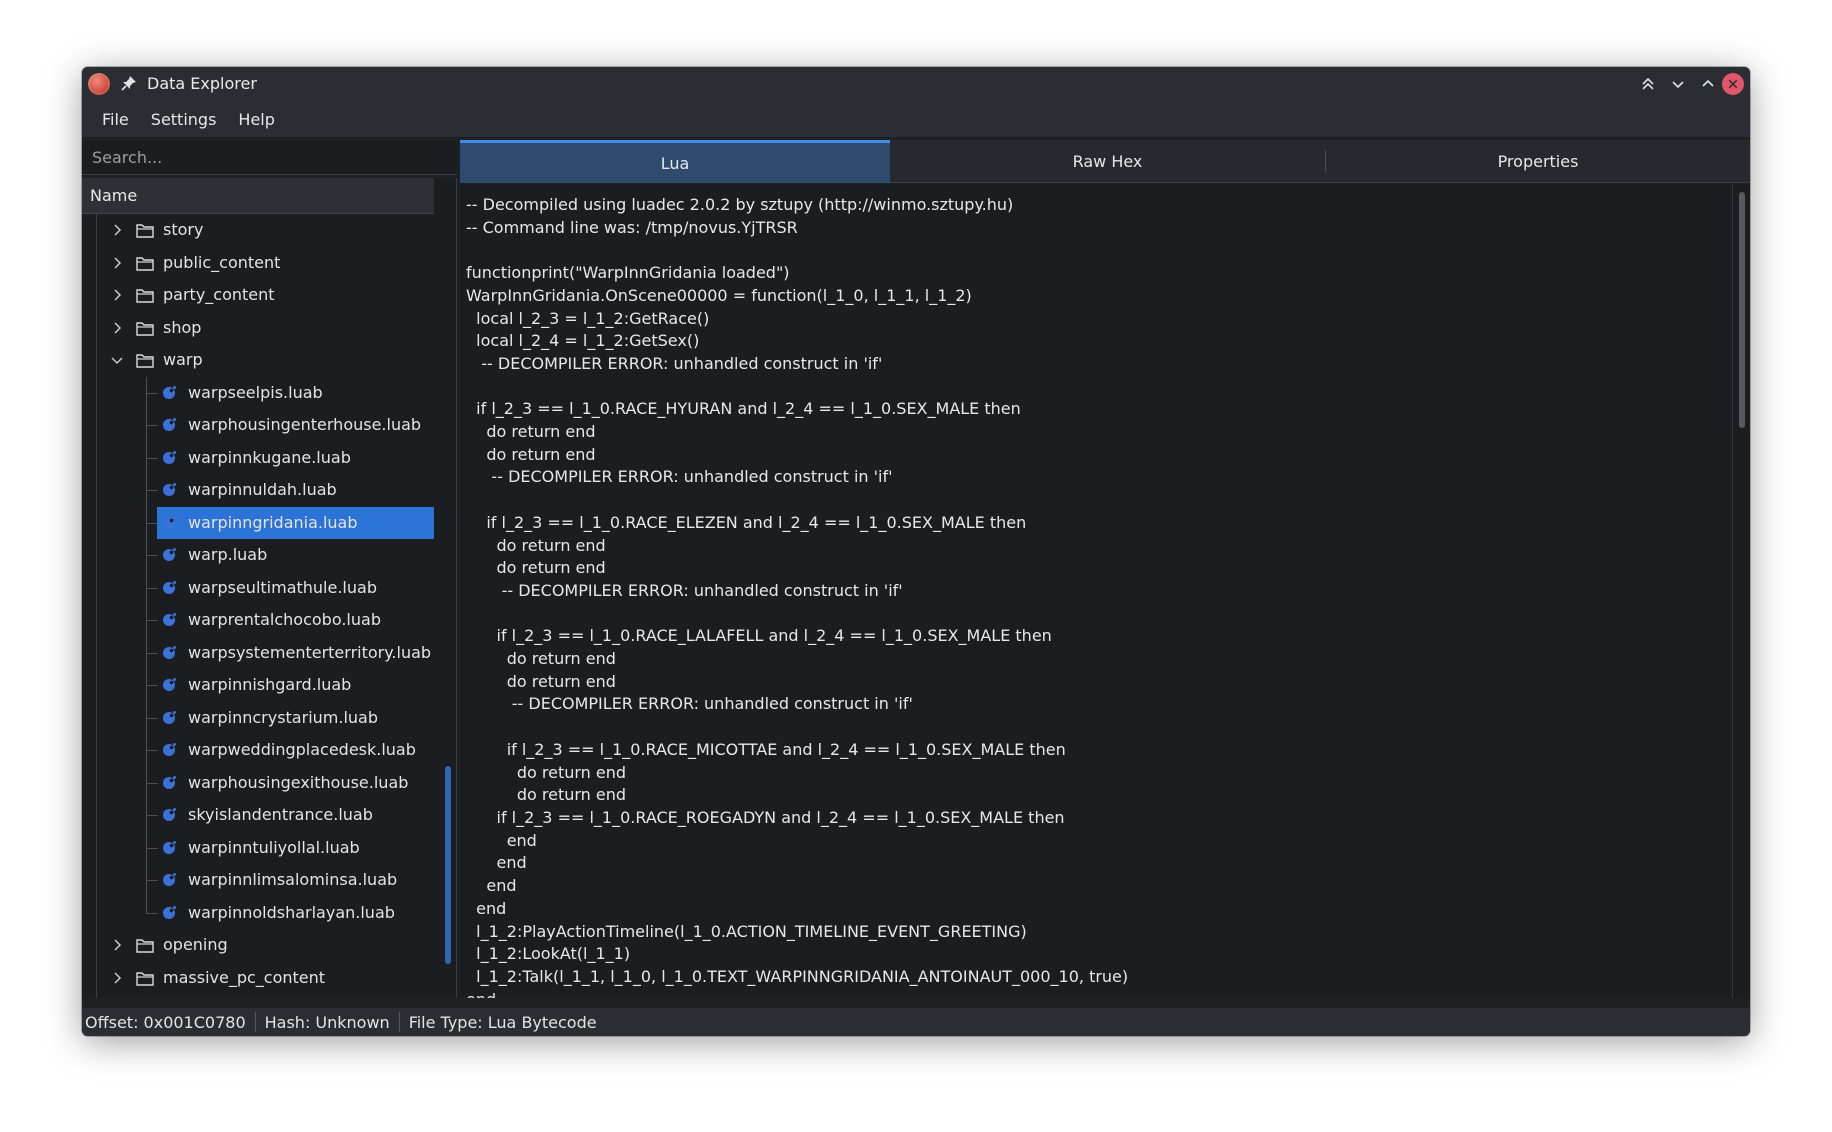 Image resolution: width=1832 pixels, height=1132 pixels. I want to click on tree-file-row: warpinntuliyollal.luab, so click(258, 848).